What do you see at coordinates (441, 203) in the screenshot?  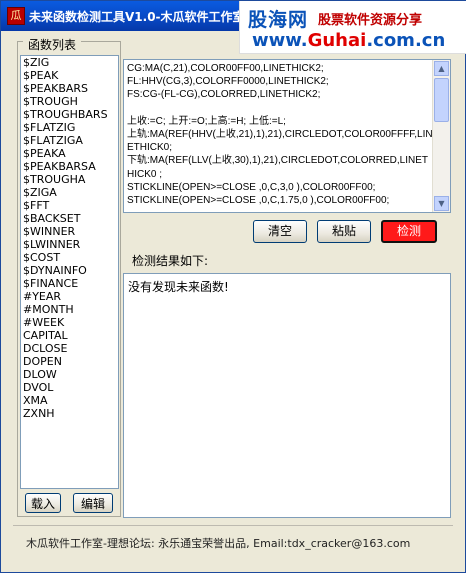 I see `scroll-down-icon: ▼` at bounding box center [441, 203].